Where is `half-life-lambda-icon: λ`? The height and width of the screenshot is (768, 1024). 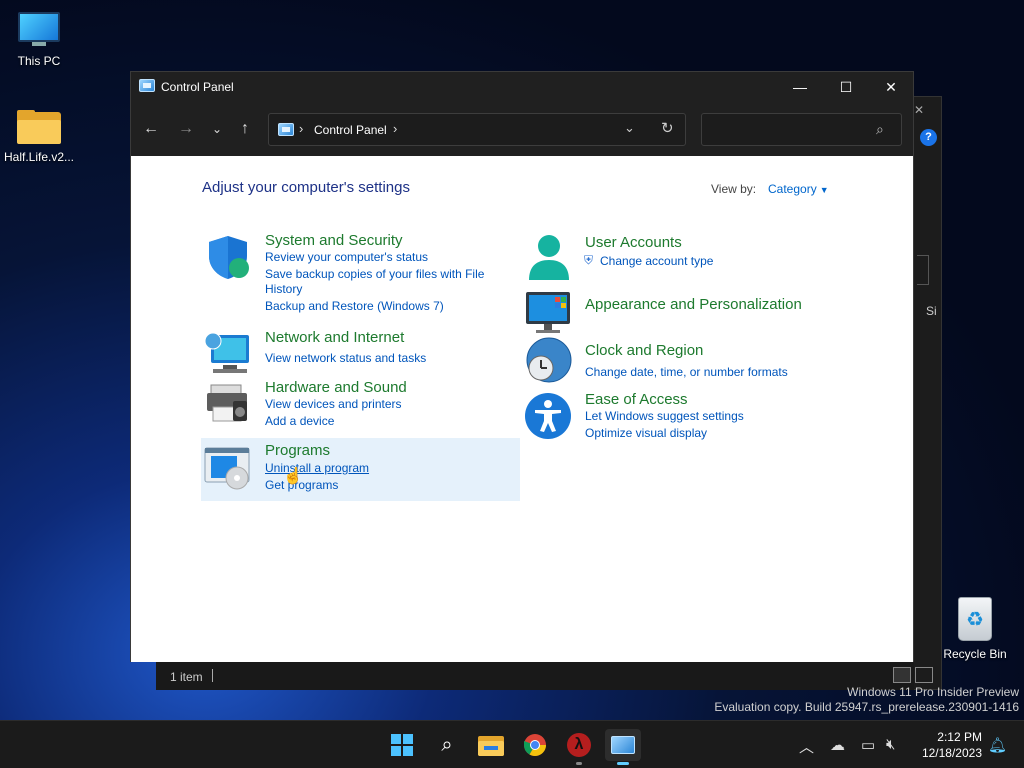
half-life-lambda-icon: λ is located at coordinates (579, 745).